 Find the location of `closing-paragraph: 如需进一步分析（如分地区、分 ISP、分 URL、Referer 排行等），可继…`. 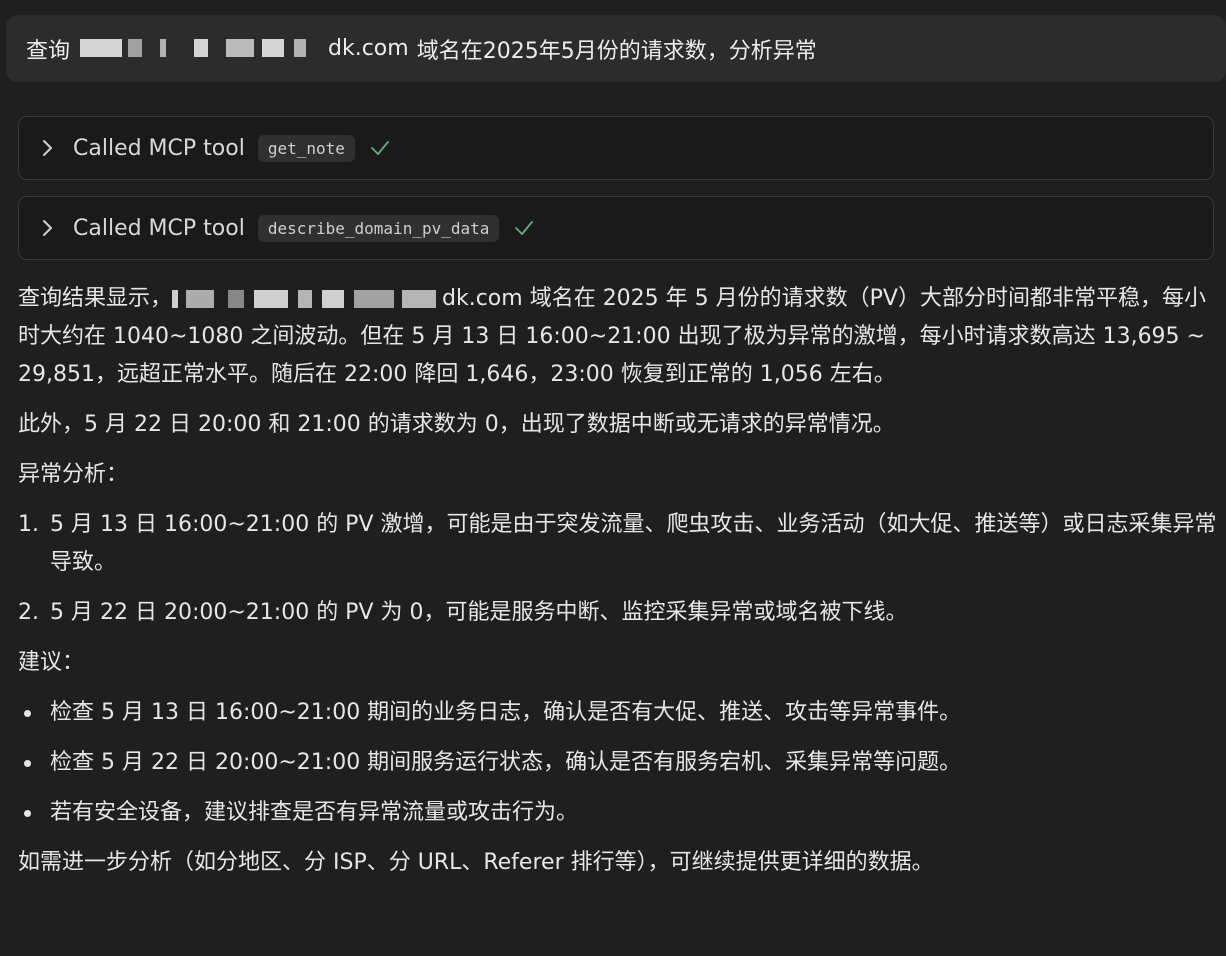

closing-paragraph: 如需进一步分析（如分地区、分 ISP、分 URL、Referer 排行等），可继… is located at coordinates (476, 862).